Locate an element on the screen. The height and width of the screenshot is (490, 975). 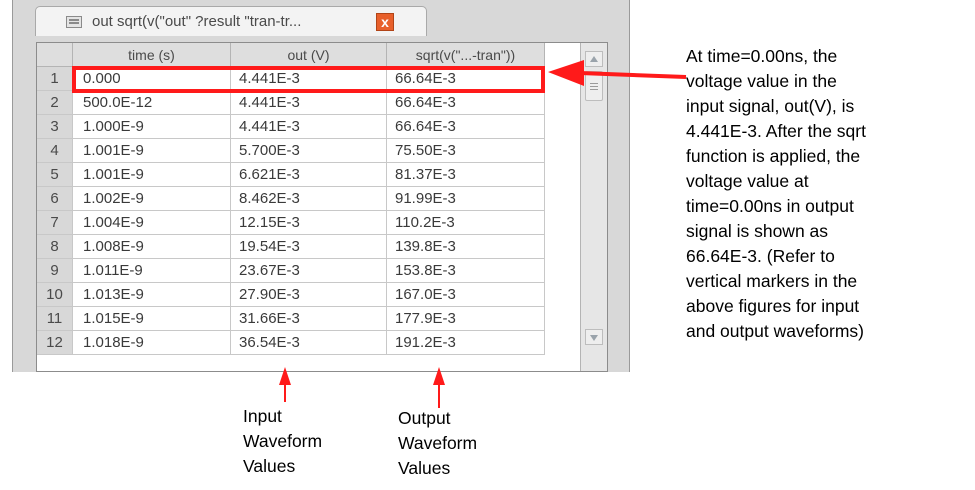
cell-sqrt: 139.8E-3 is located at coordinates (466, 247).